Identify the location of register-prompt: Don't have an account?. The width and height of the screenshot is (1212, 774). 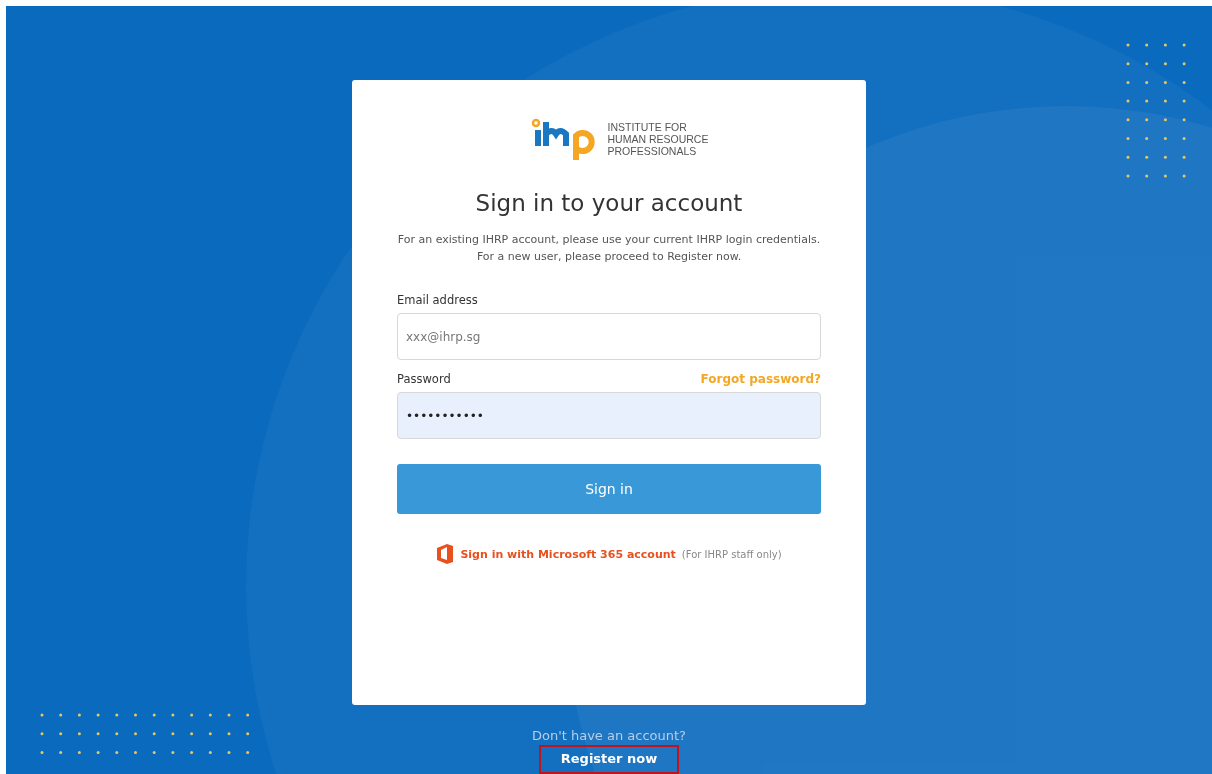
(609, 735).